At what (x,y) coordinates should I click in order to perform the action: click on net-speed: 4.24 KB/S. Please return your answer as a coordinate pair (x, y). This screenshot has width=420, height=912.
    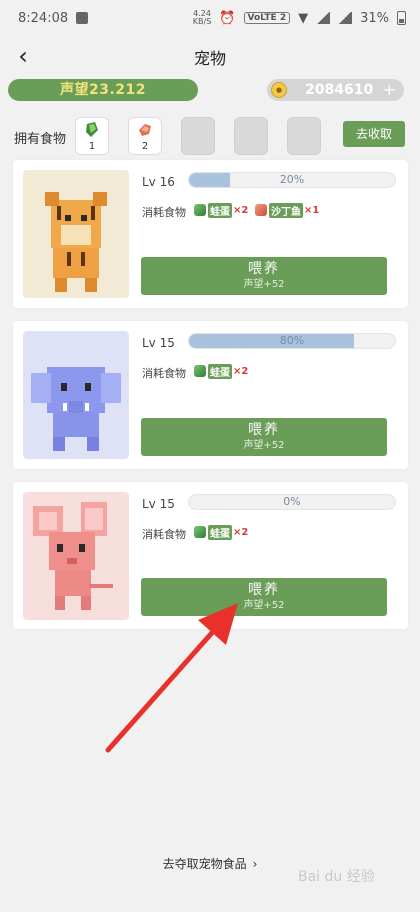
    Looking at the image, I should click on (202, 18).